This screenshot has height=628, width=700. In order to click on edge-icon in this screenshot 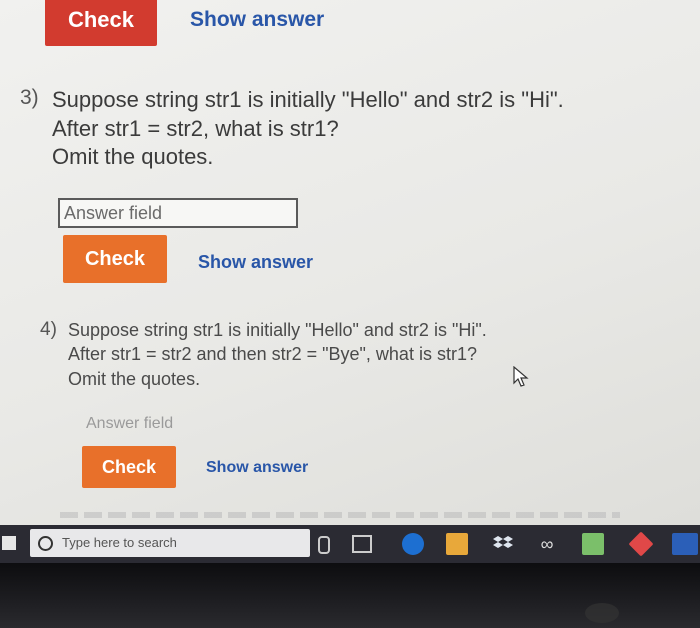, I will do `click(413, 544)`.